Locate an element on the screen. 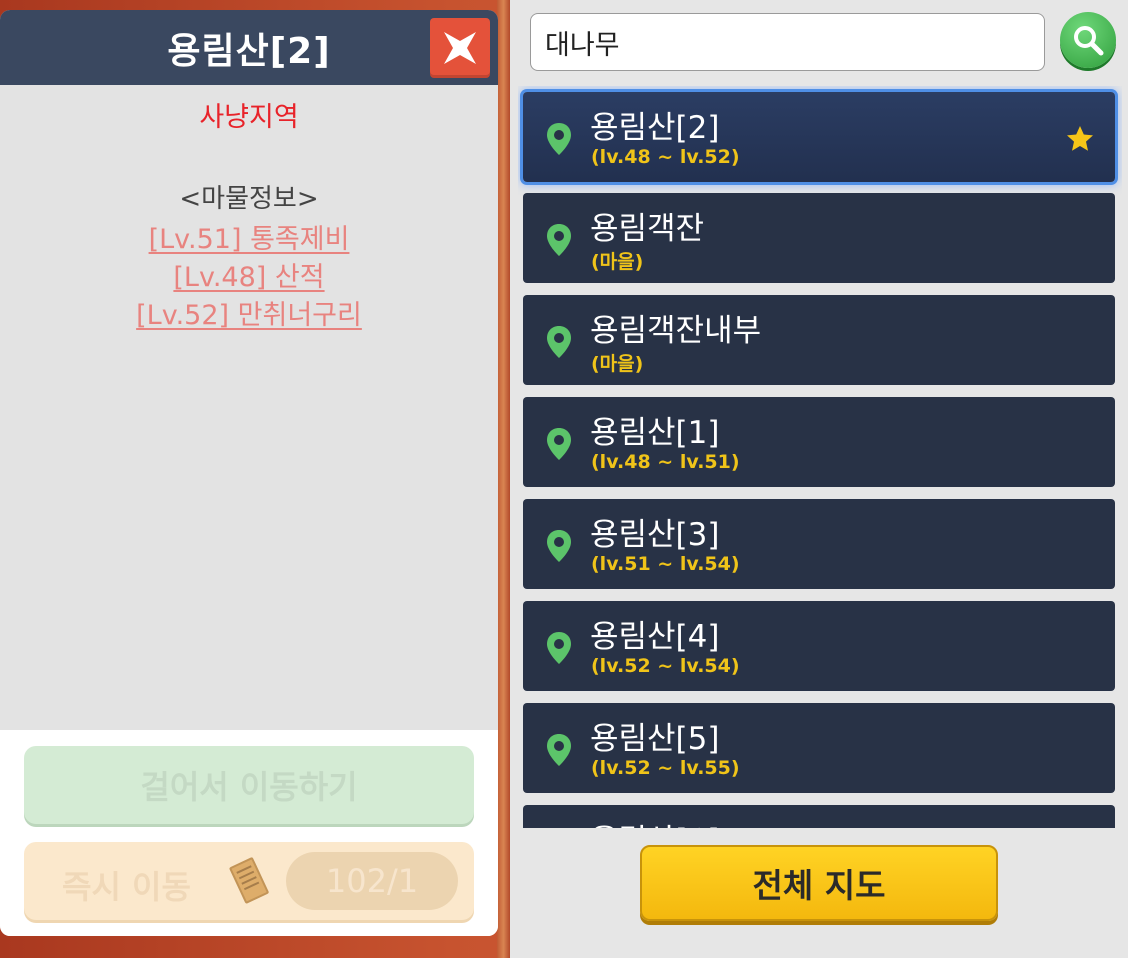 This screenshot has height=958, width=1128. monster-link: [Lv.51] 통족제비 is located at coordinates (249, 240).